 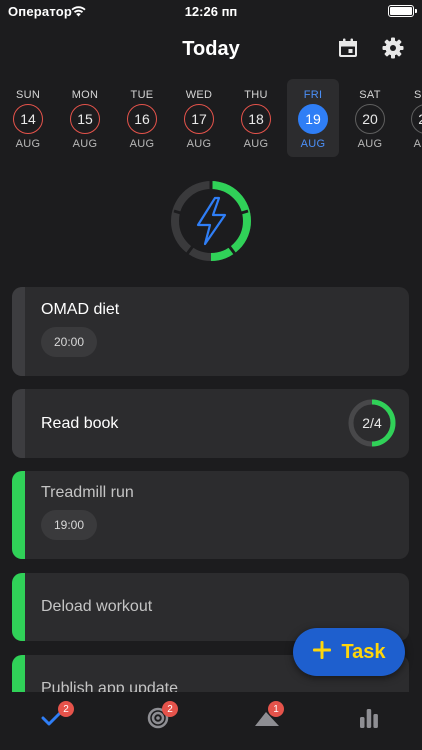 I want to click on day-name: WED, so click(x=199, y=95).